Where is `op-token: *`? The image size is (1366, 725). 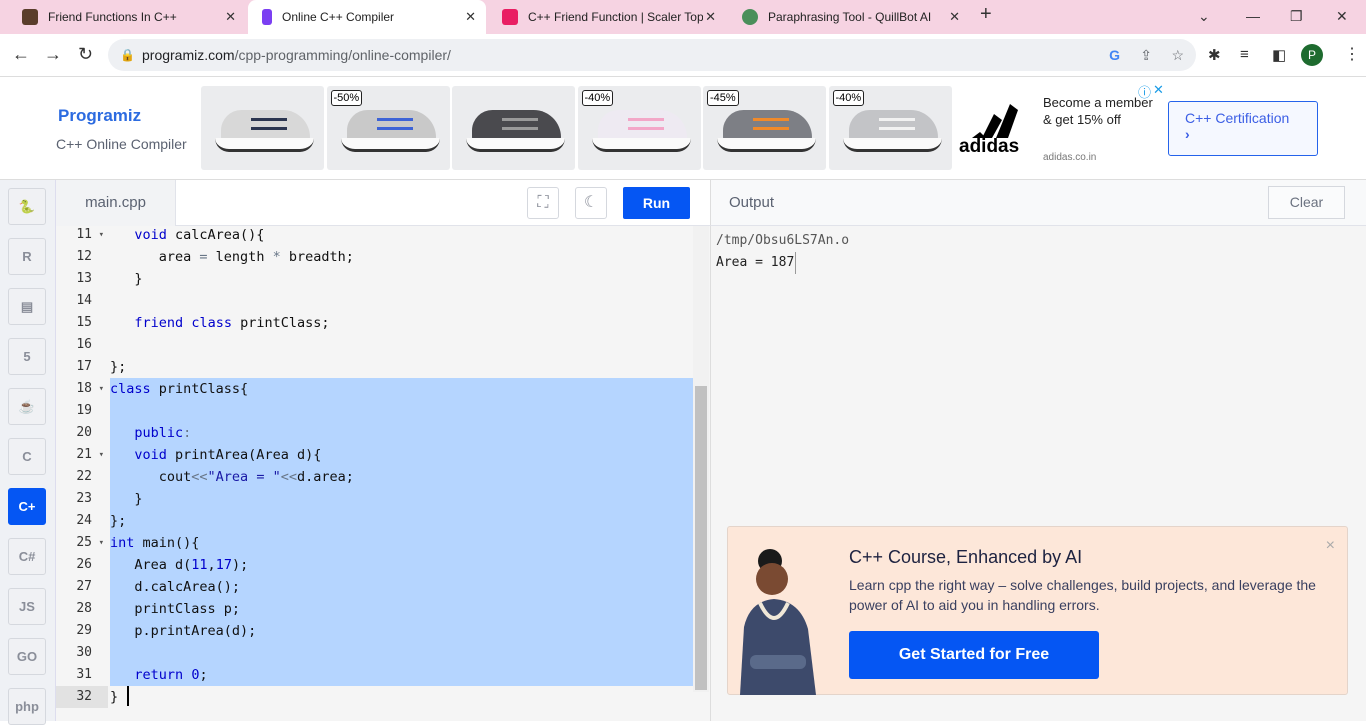
op-token: * is located at coordinates (276, 257).